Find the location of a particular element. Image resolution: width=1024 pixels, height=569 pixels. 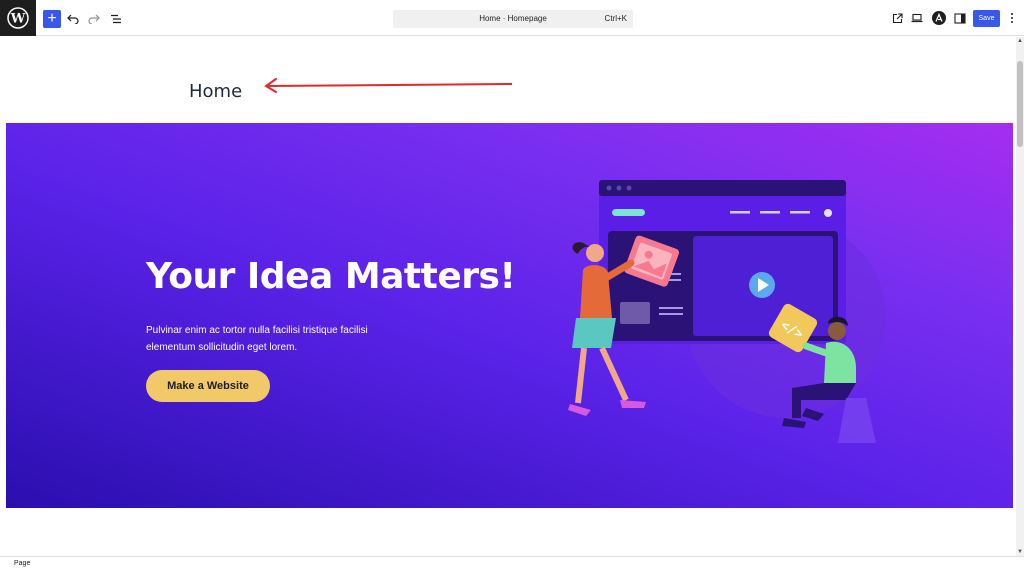

wordpress-logo-icon: W is located at coordinates (18, 18).